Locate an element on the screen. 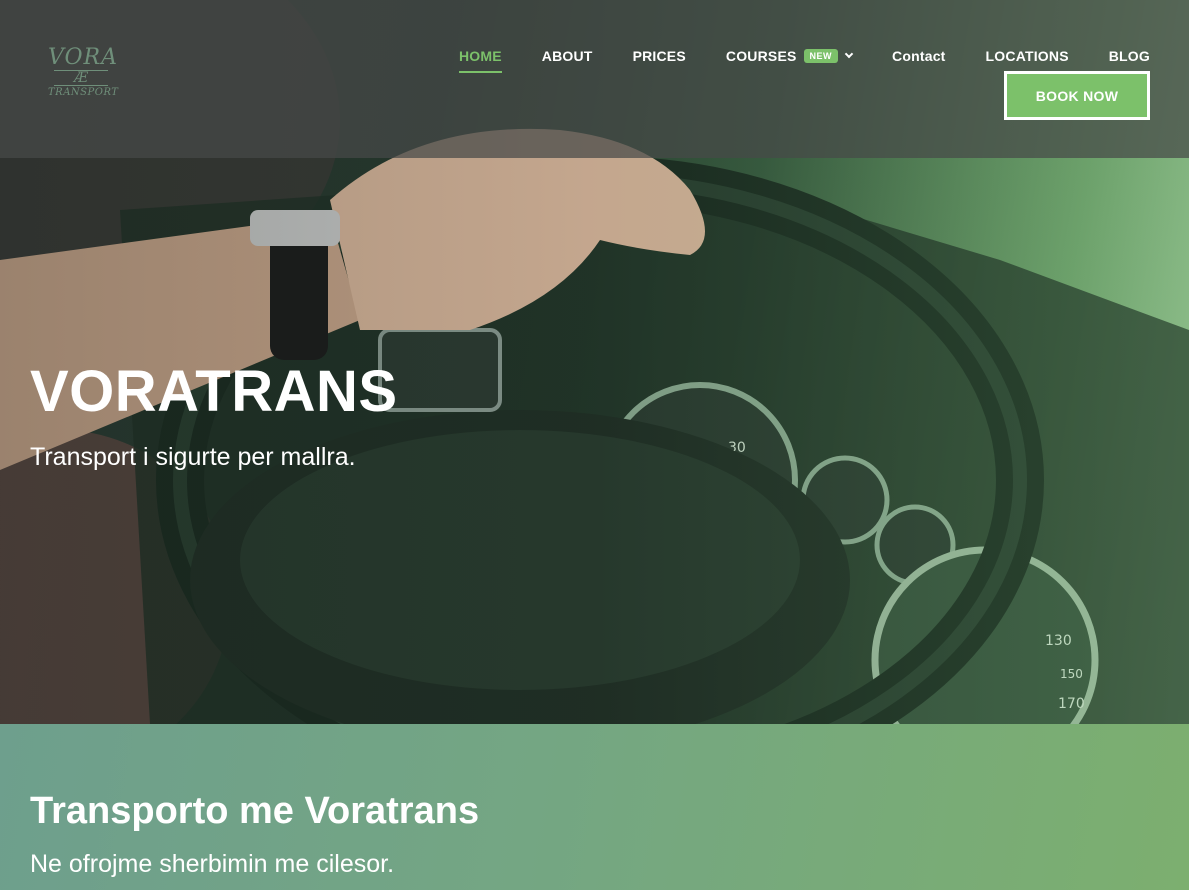  nav-label: HOME is located at coordinates (480, 56).